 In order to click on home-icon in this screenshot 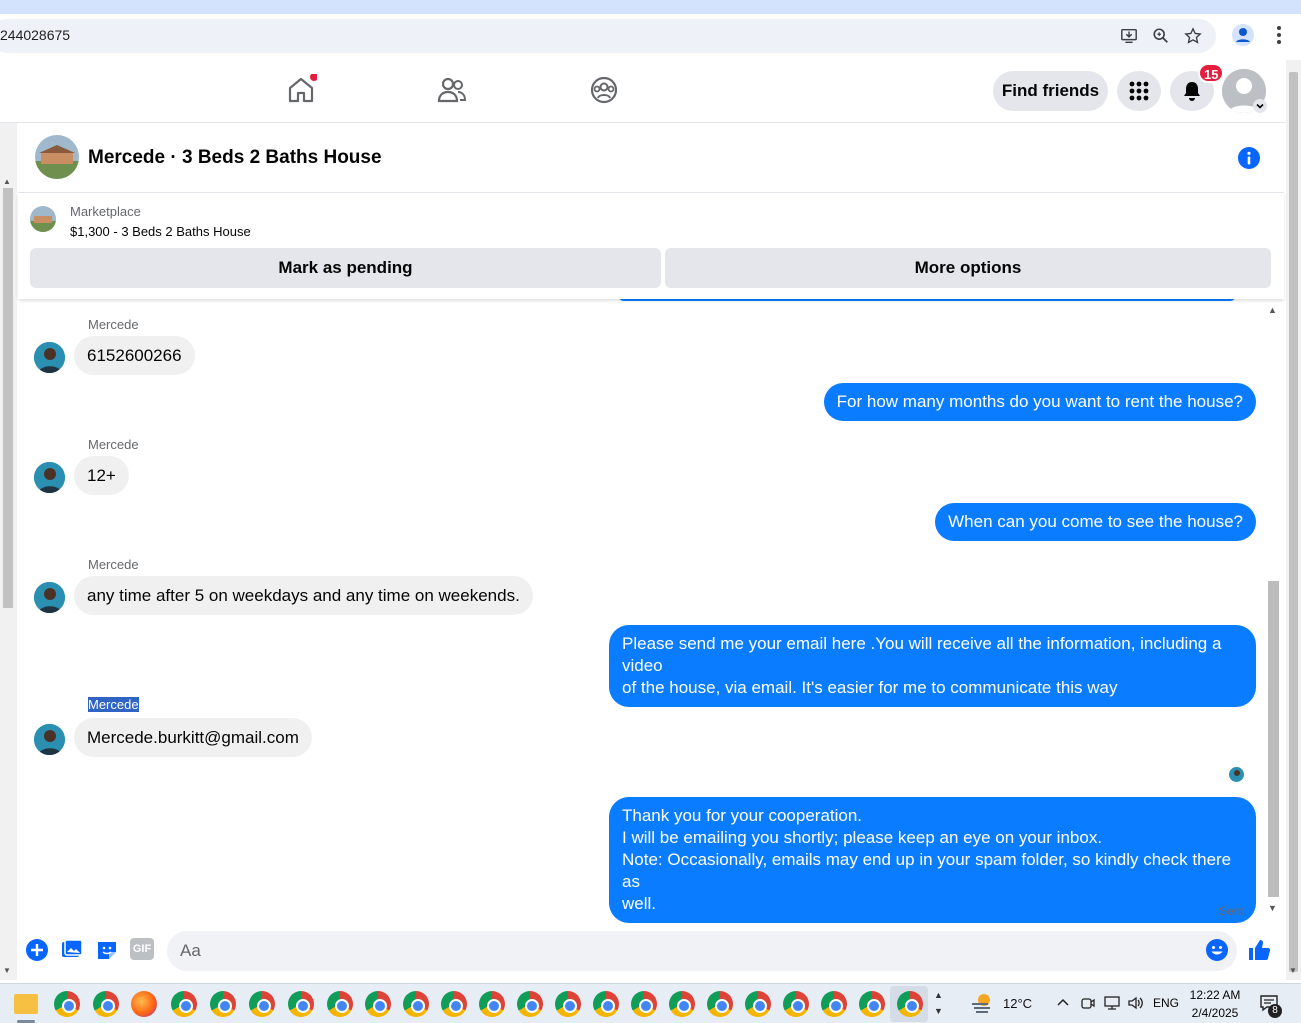, I will do `click(301, 90)`.